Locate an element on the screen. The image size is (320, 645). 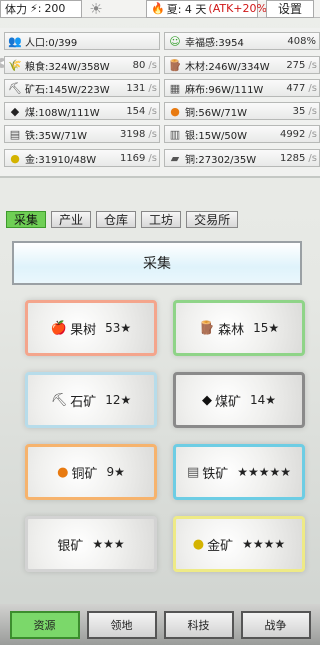
copper-unit: /s is located at coordinates (312, 111).